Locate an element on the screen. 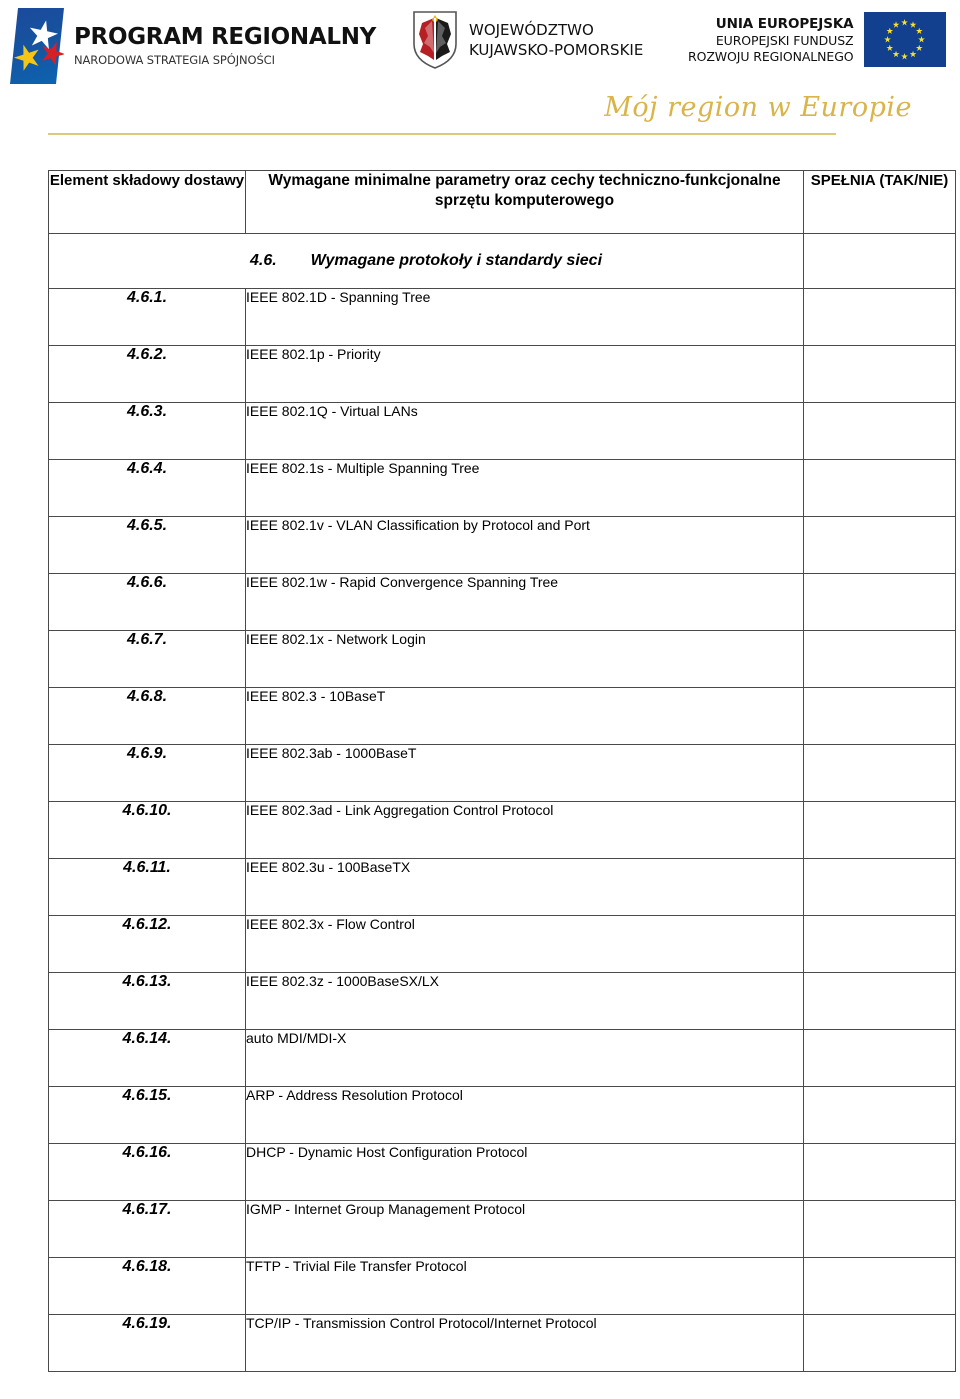  row-number-cell: 4.6.3. is located at coordinates (147, 431).